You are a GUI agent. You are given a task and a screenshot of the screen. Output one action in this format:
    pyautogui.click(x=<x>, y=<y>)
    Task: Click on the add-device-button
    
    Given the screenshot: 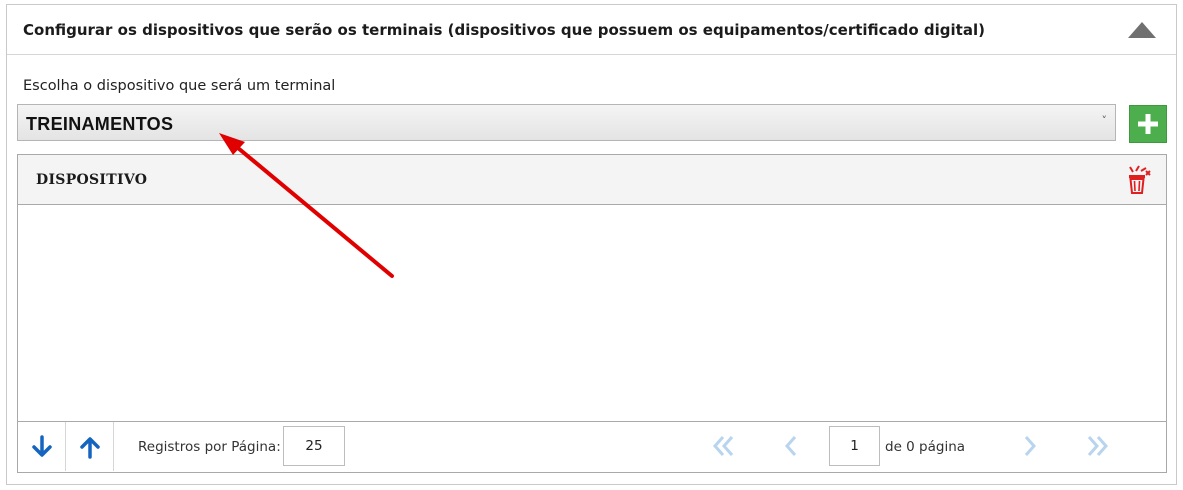 What is the action you would take?
    pyautogui.click(x=1148, y=124)
    